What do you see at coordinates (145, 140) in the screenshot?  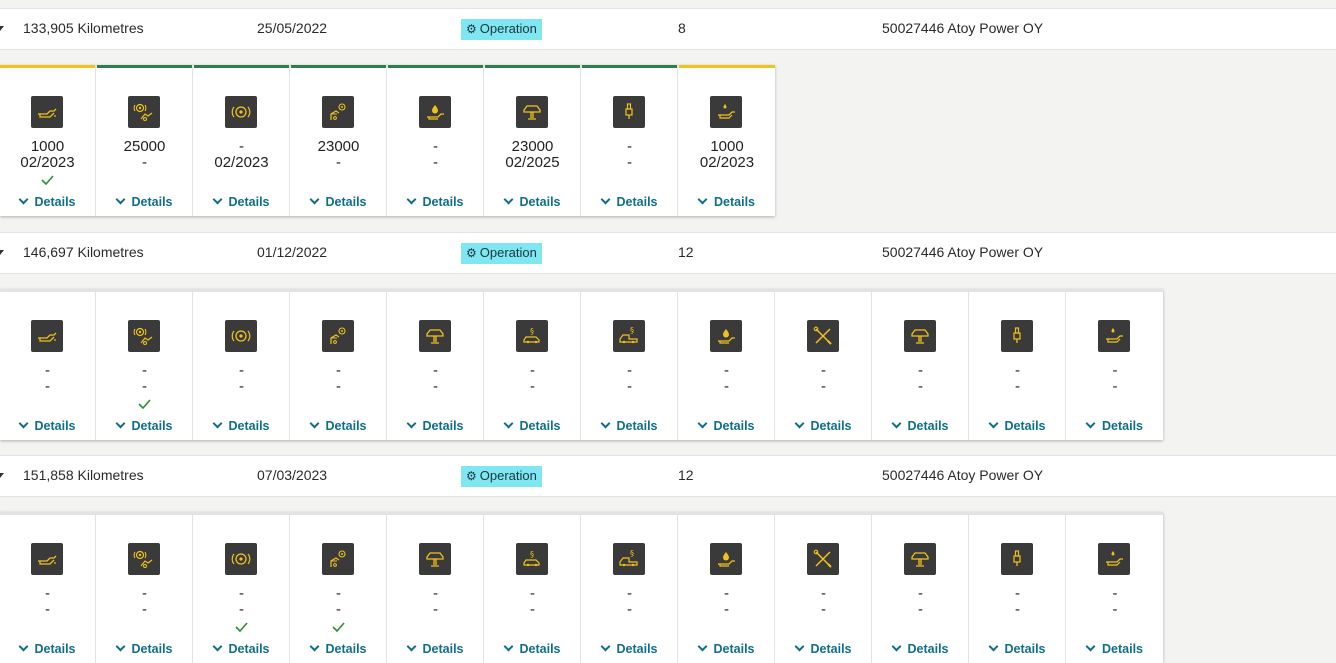 I see `maintenance-item-tile: 25000- Details` at bounding box center [145, 140].